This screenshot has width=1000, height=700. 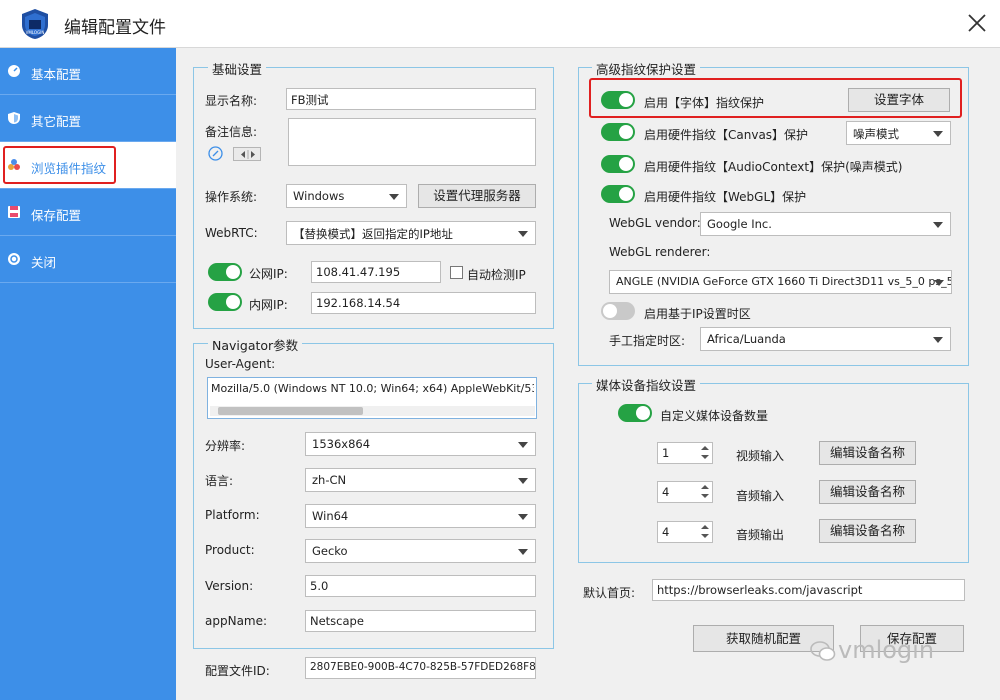 What do you see at coordinates (685, 453) in the screenshot?
I see `video-input-stepper: 1` at bounding box center [685, 453].